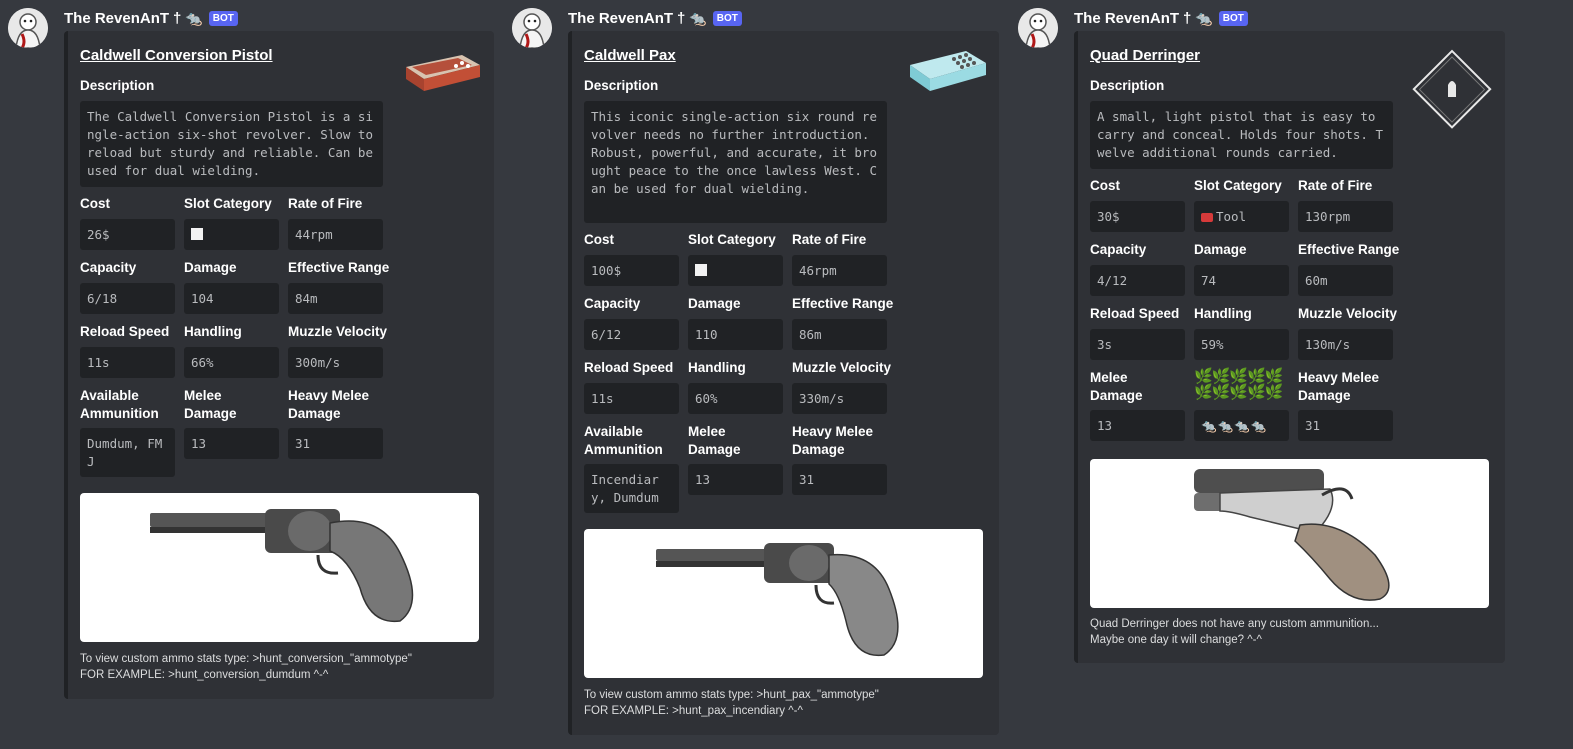 Image resolution: width=1573 pixels, height=749 pixels. I want to click on embed-title: Quad Derringer, so click(1145, 55).